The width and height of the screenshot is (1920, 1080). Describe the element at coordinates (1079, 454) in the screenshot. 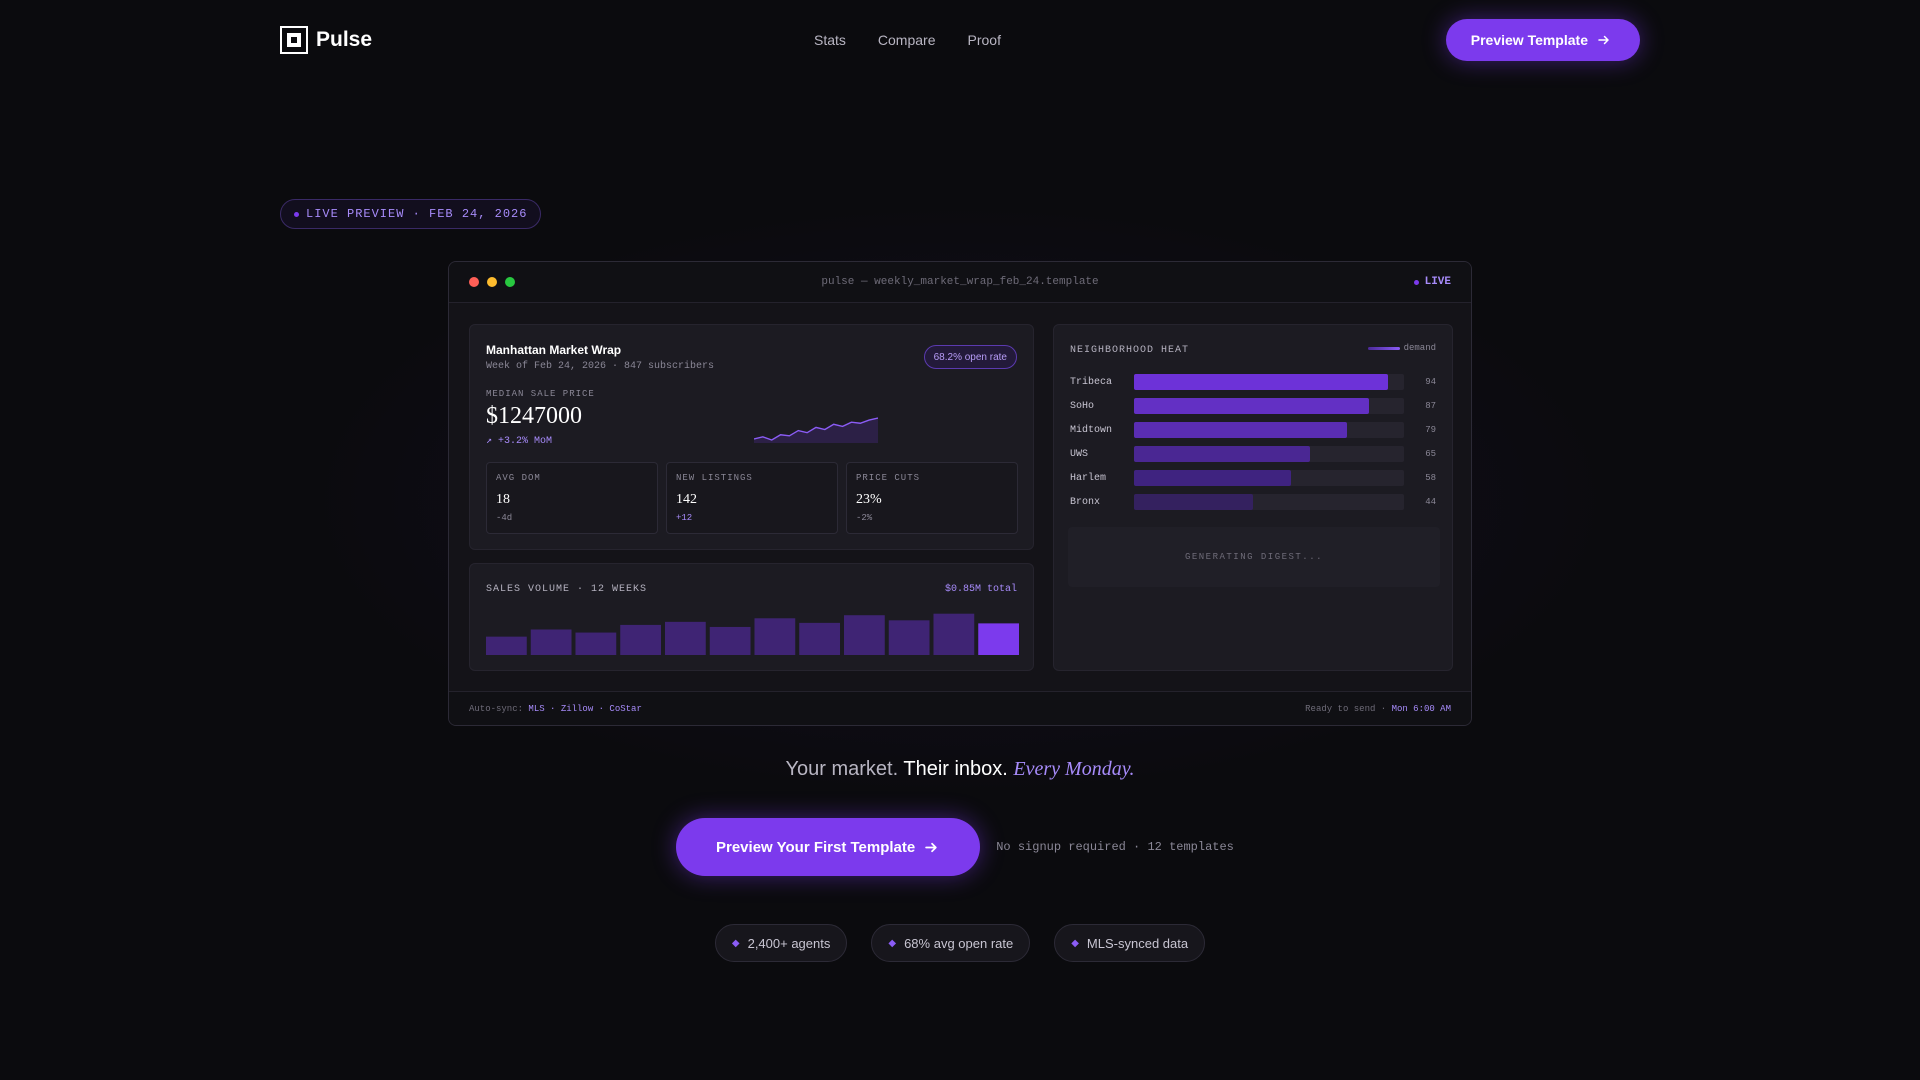

I see `heat-row-name: UWS` at that location.